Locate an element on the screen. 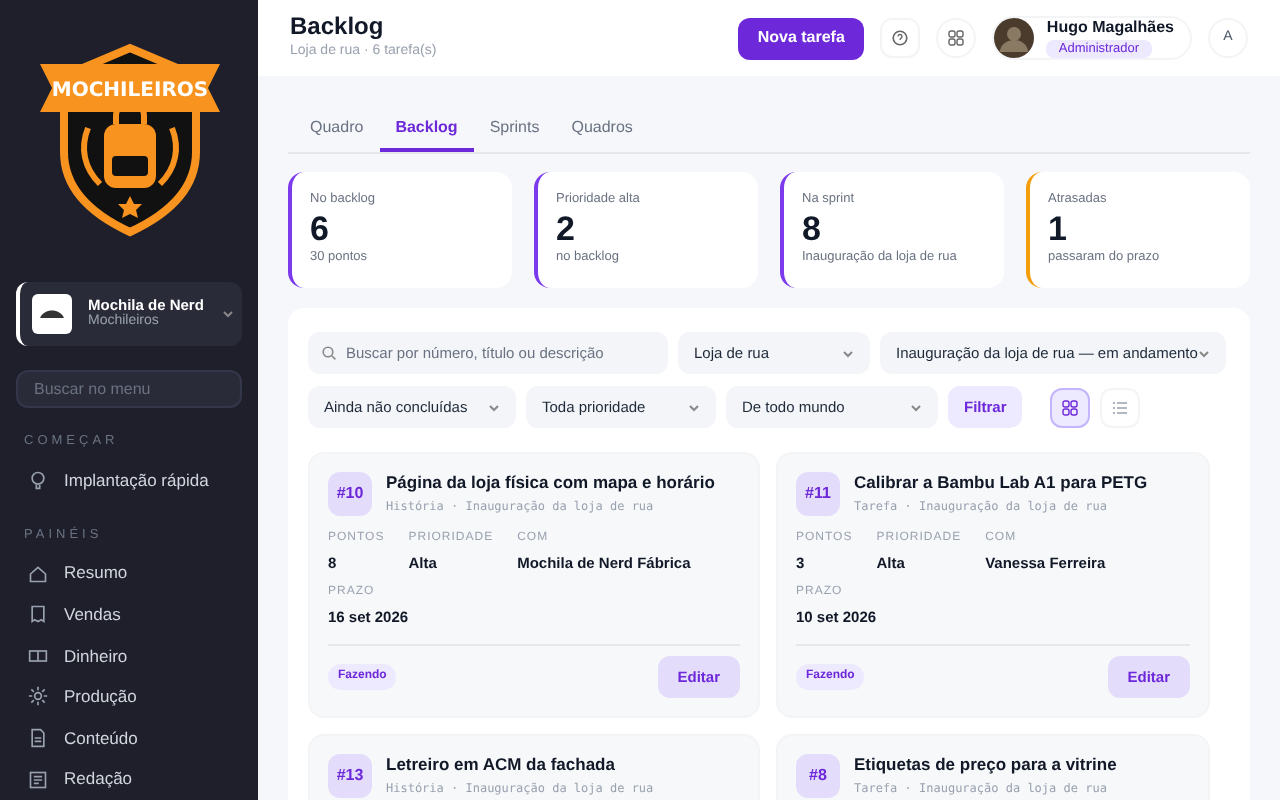 The image size is (1280, 800). sidebar-item: Redação is located at coordinates (129, 779).